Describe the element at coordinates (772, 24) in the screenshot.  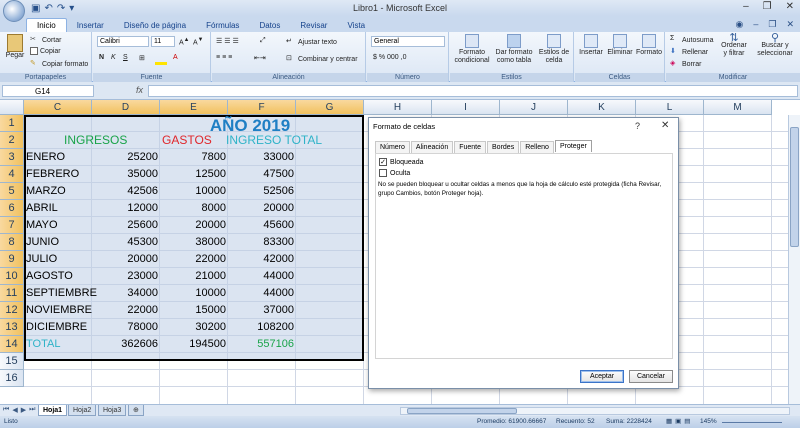
I see `wb-restore-icon: ❐` at that location.